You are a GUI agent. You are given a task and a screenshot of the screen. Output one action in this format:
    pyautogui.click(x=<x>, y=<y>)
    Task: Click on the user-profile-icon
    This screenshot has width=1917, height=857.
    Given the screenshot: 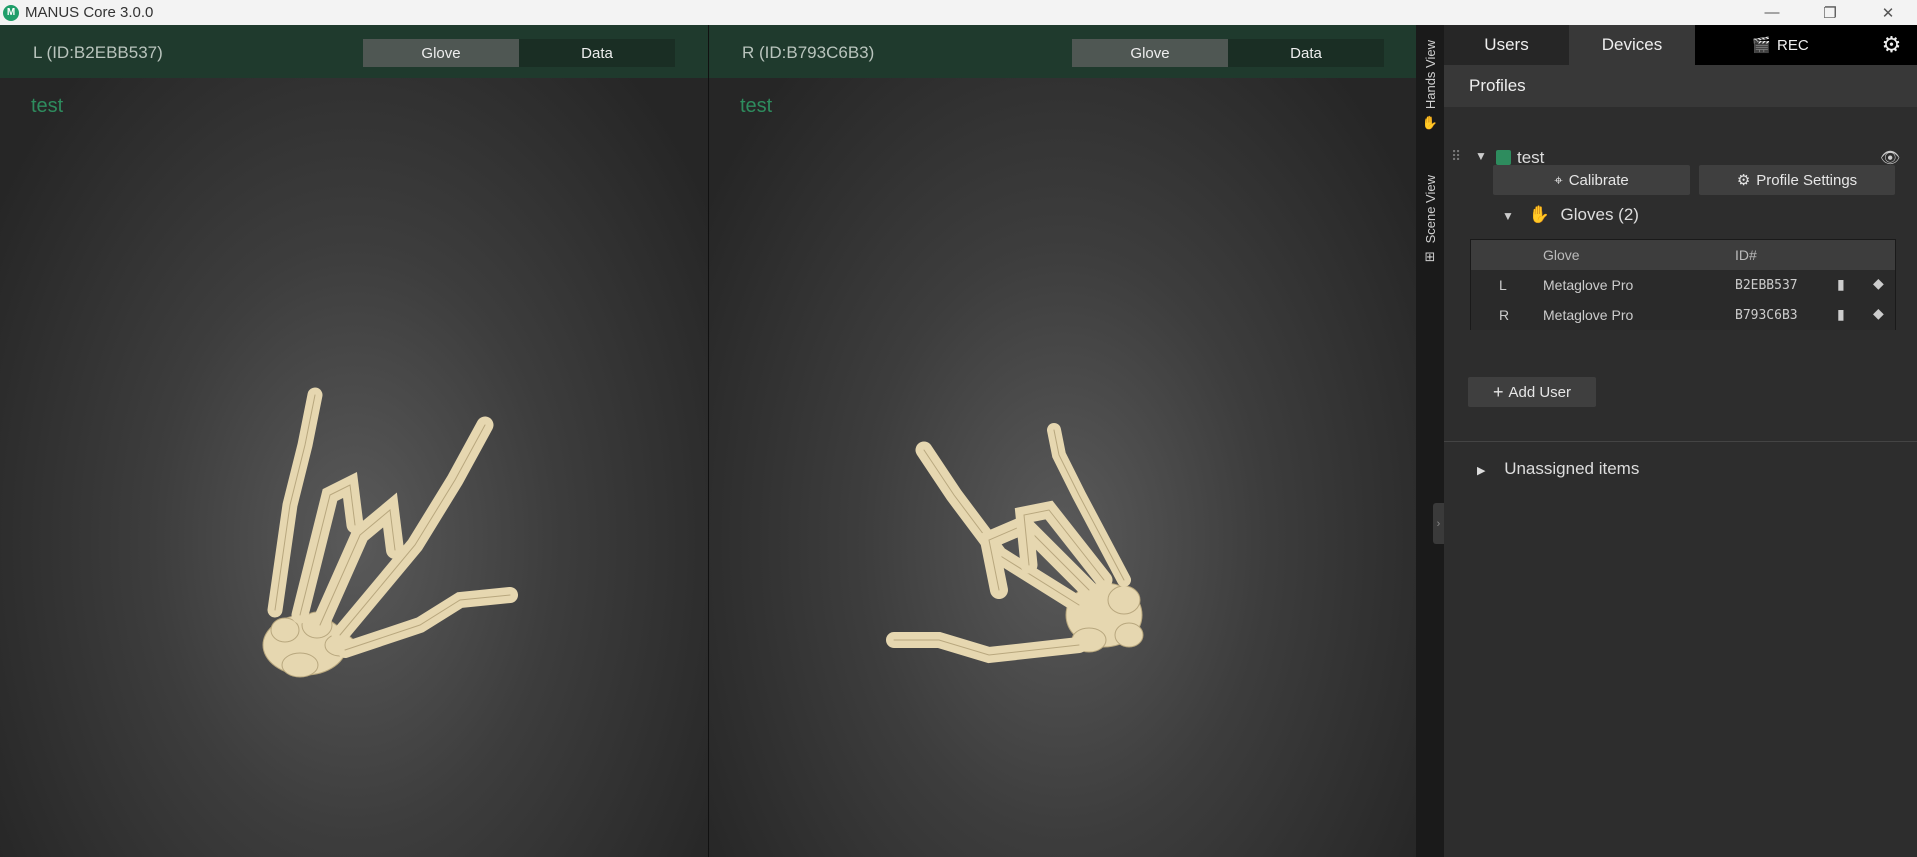 What is the action you would take?
    pyautogui.click(x=1503, y=157)
    